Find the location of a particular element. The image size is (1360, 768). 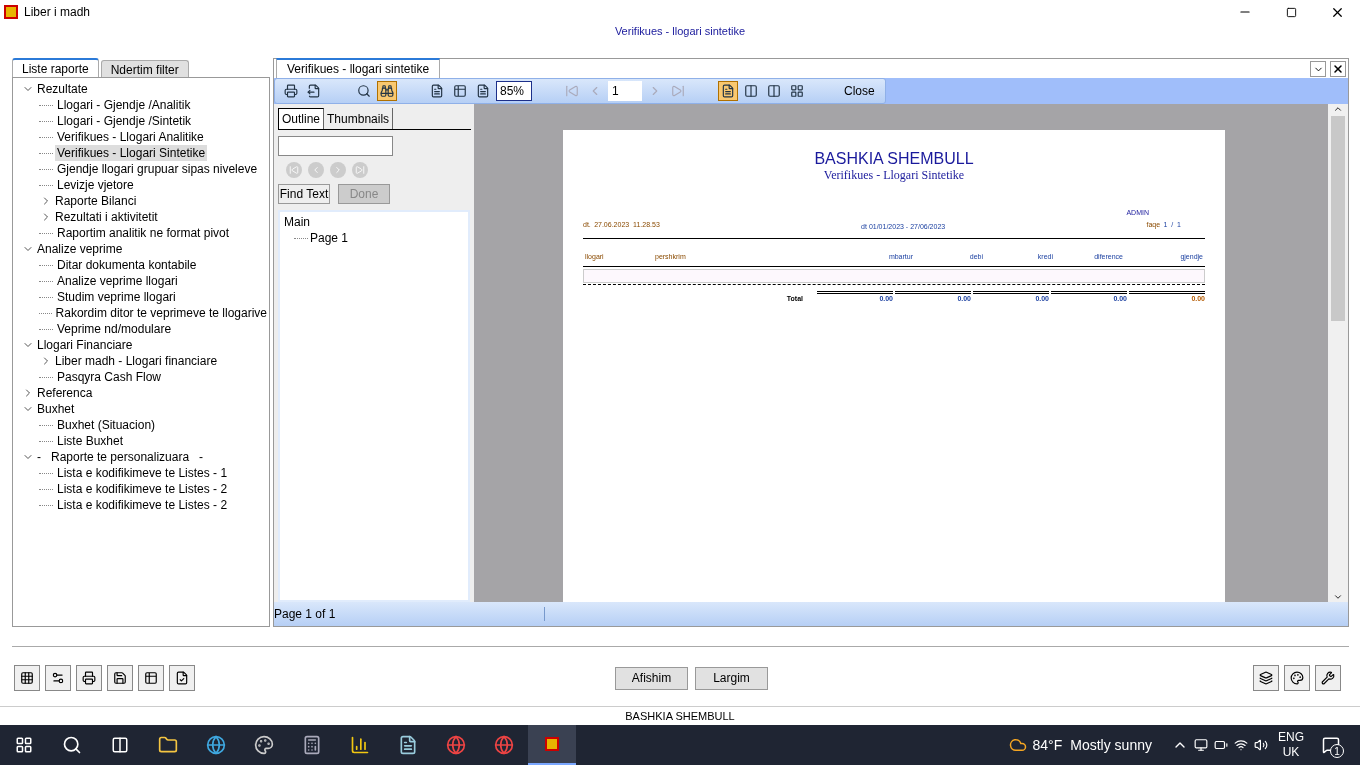

maximize-icon is located at coordinates (1291, 12).